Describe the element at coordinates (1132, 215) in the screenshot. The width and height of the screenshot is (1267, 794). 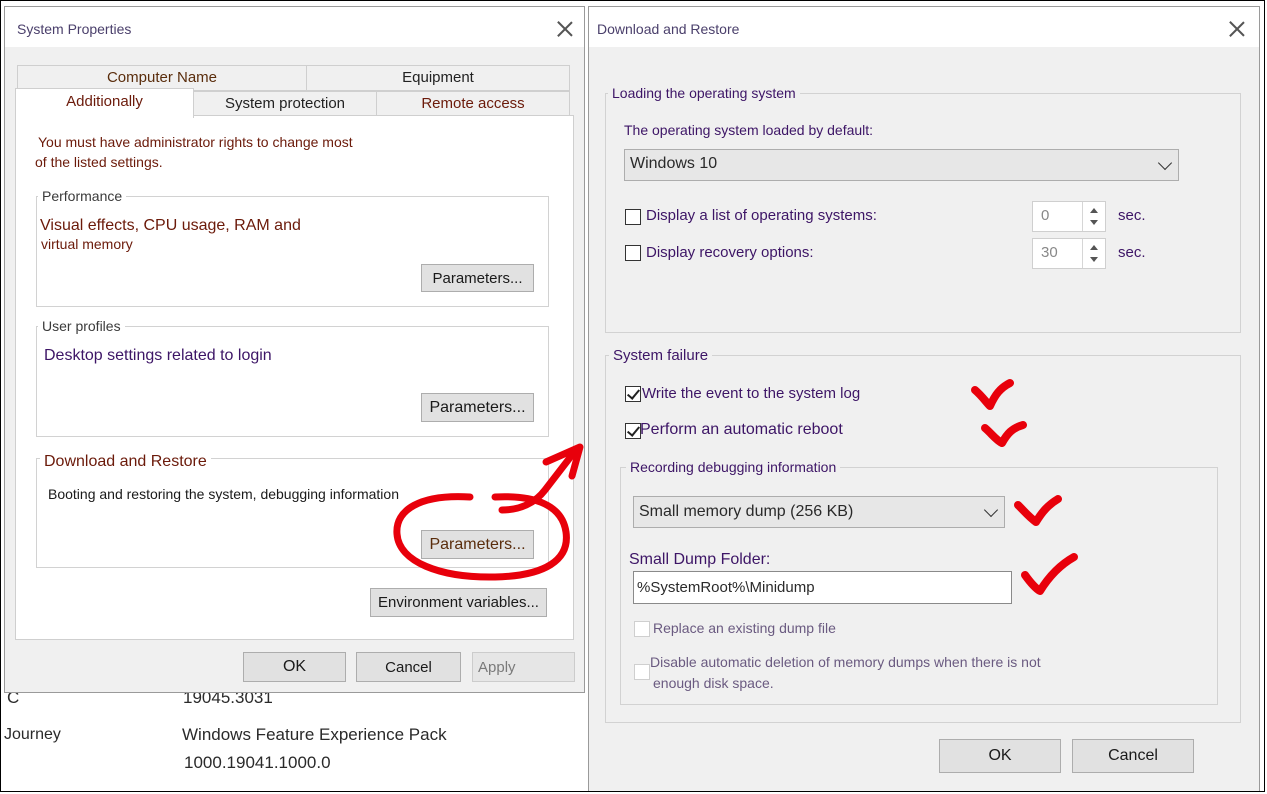
I see `display-list-unit: sec.` at that location.